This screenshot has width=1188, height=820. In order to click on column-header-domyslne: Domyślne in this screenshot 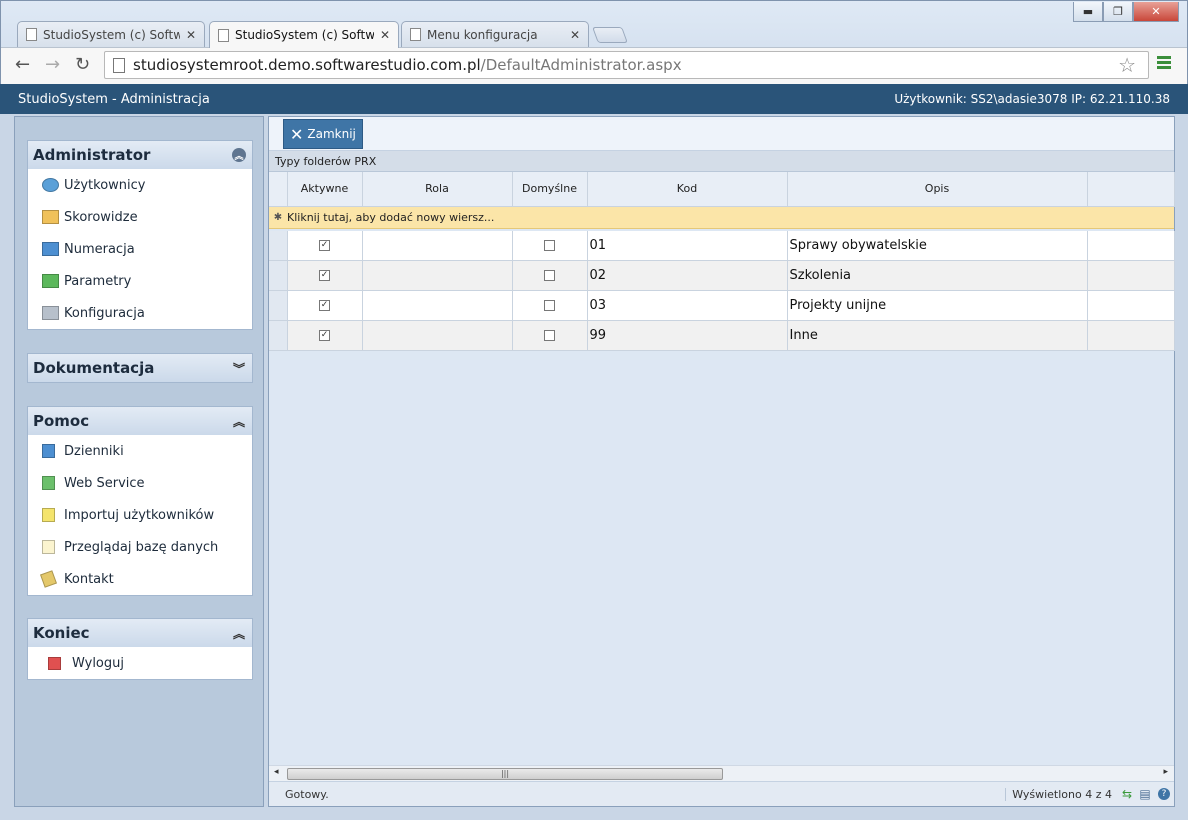, I will do `click(550, 189)`.